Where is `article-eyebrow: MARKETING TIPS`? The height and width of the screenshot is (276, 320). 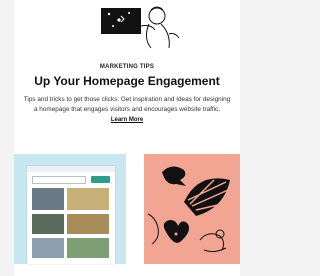
article-eyebrow: MARKETING TIPS is located at coordinates (127, 67).